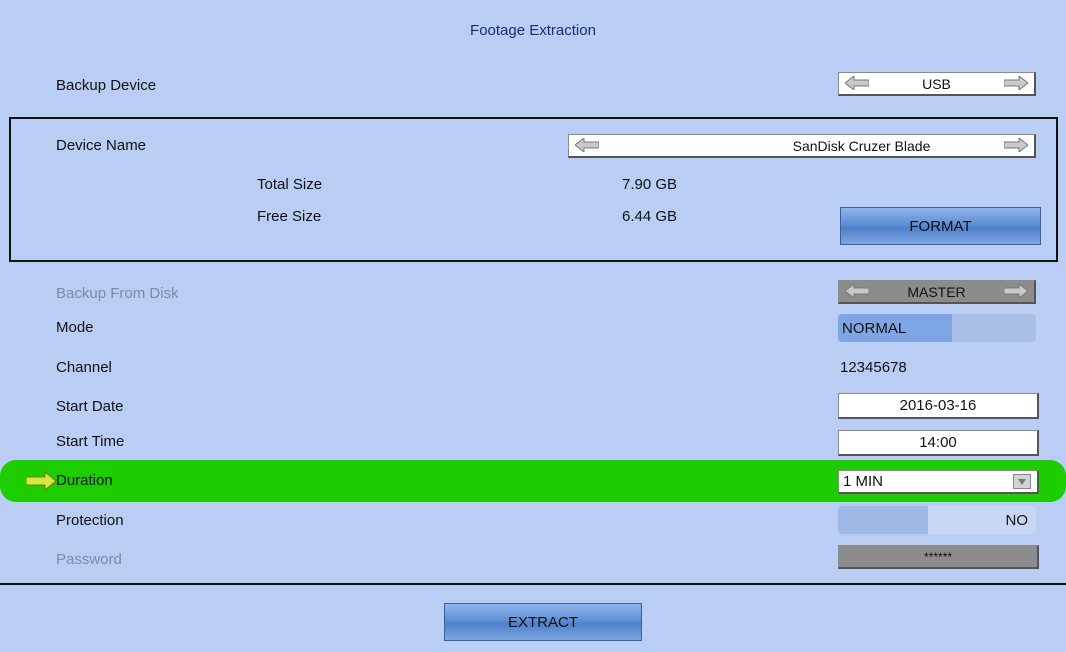 The width and height of the screenshot is (1066, 652). Describe the element at coordinates (90, 406) in the screenshot. I see `start-date-label: Start Date` at that location.